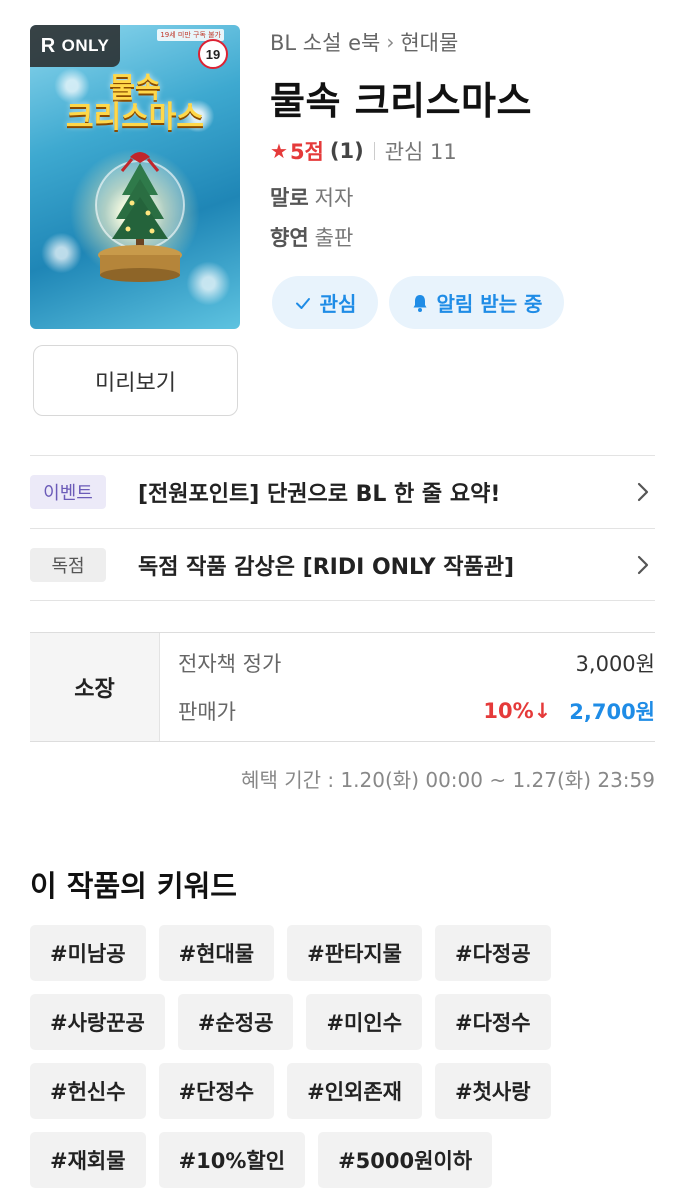  Describe the element at coordinates (311, 197) in the screenshot. I see `author-row: 말로 저자` at that location.